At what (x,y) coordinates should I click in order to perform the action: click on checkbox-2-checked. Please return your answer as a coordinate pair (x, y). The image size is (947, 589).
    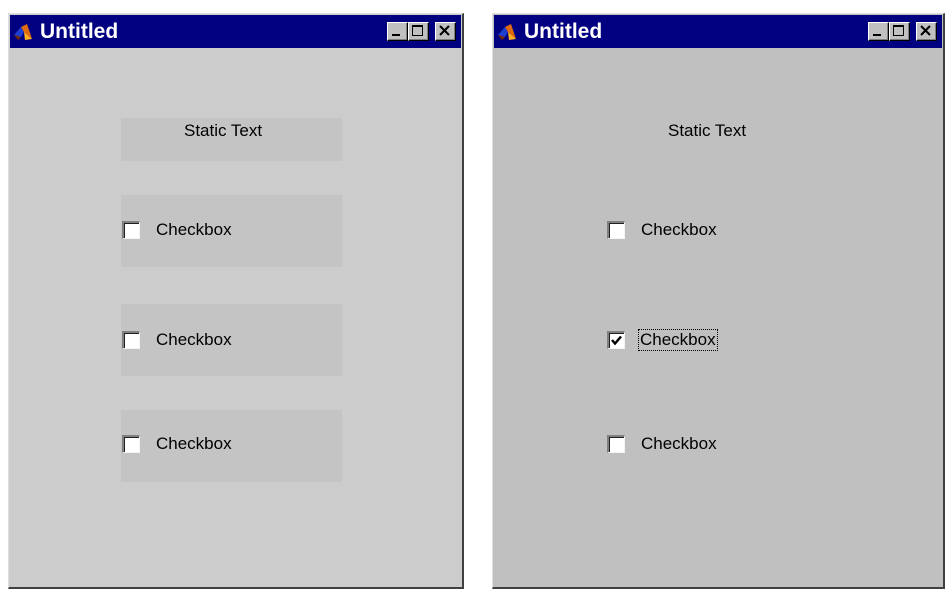
    Looking at the image, I should click on (616, 340).